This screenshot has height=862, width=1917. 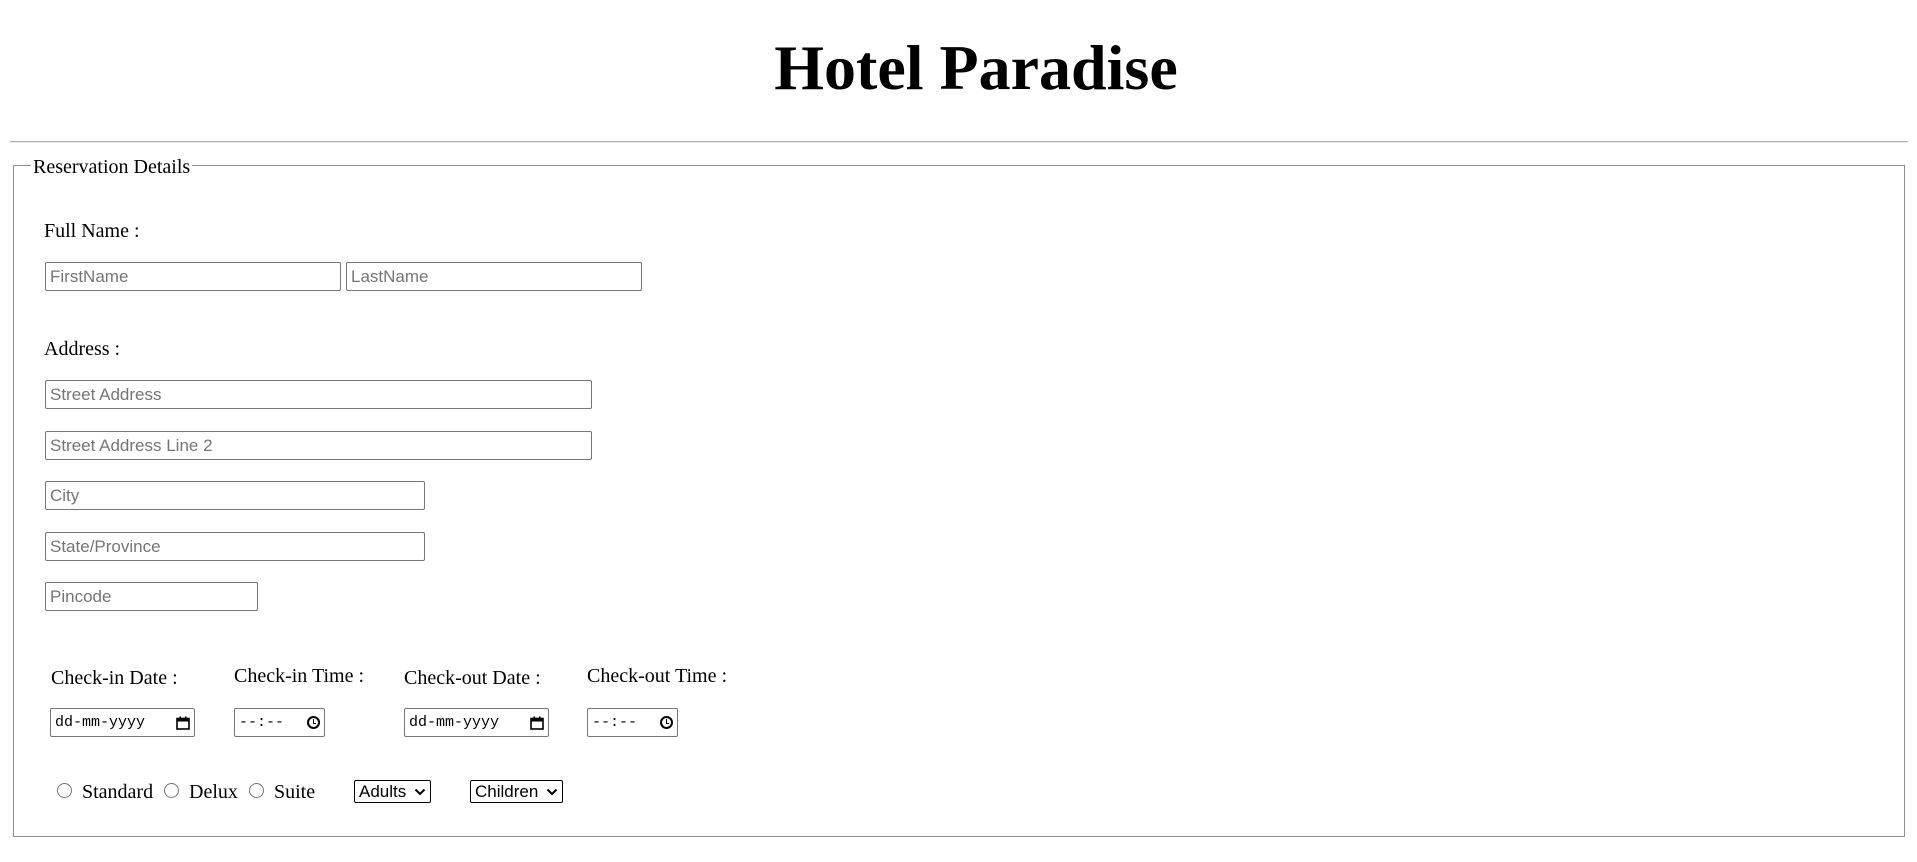 I want to click on horizontal-divider, so click(x=959, y=142).